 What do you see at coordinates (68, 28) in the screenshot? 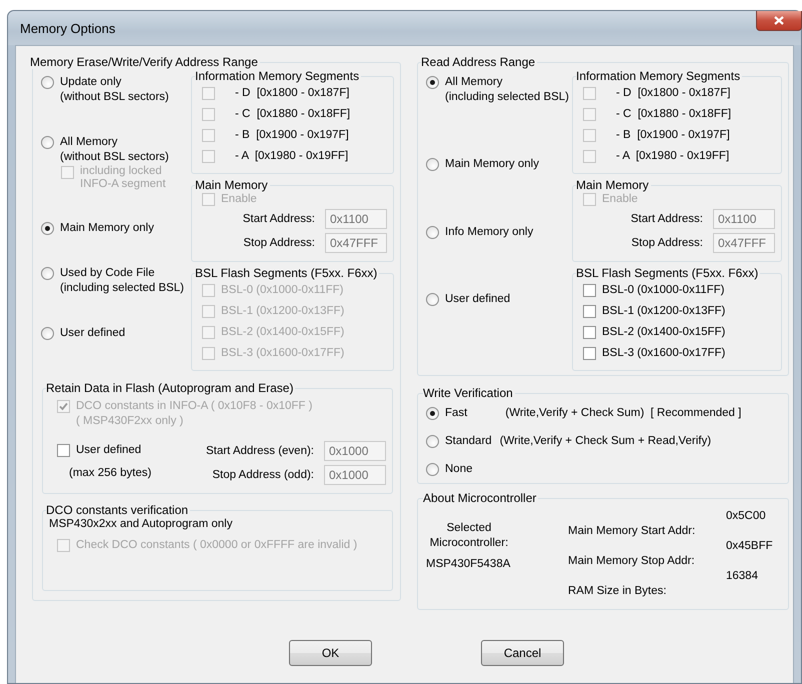
I see `window-title: Memory Options` at bounding box center [68, 28].